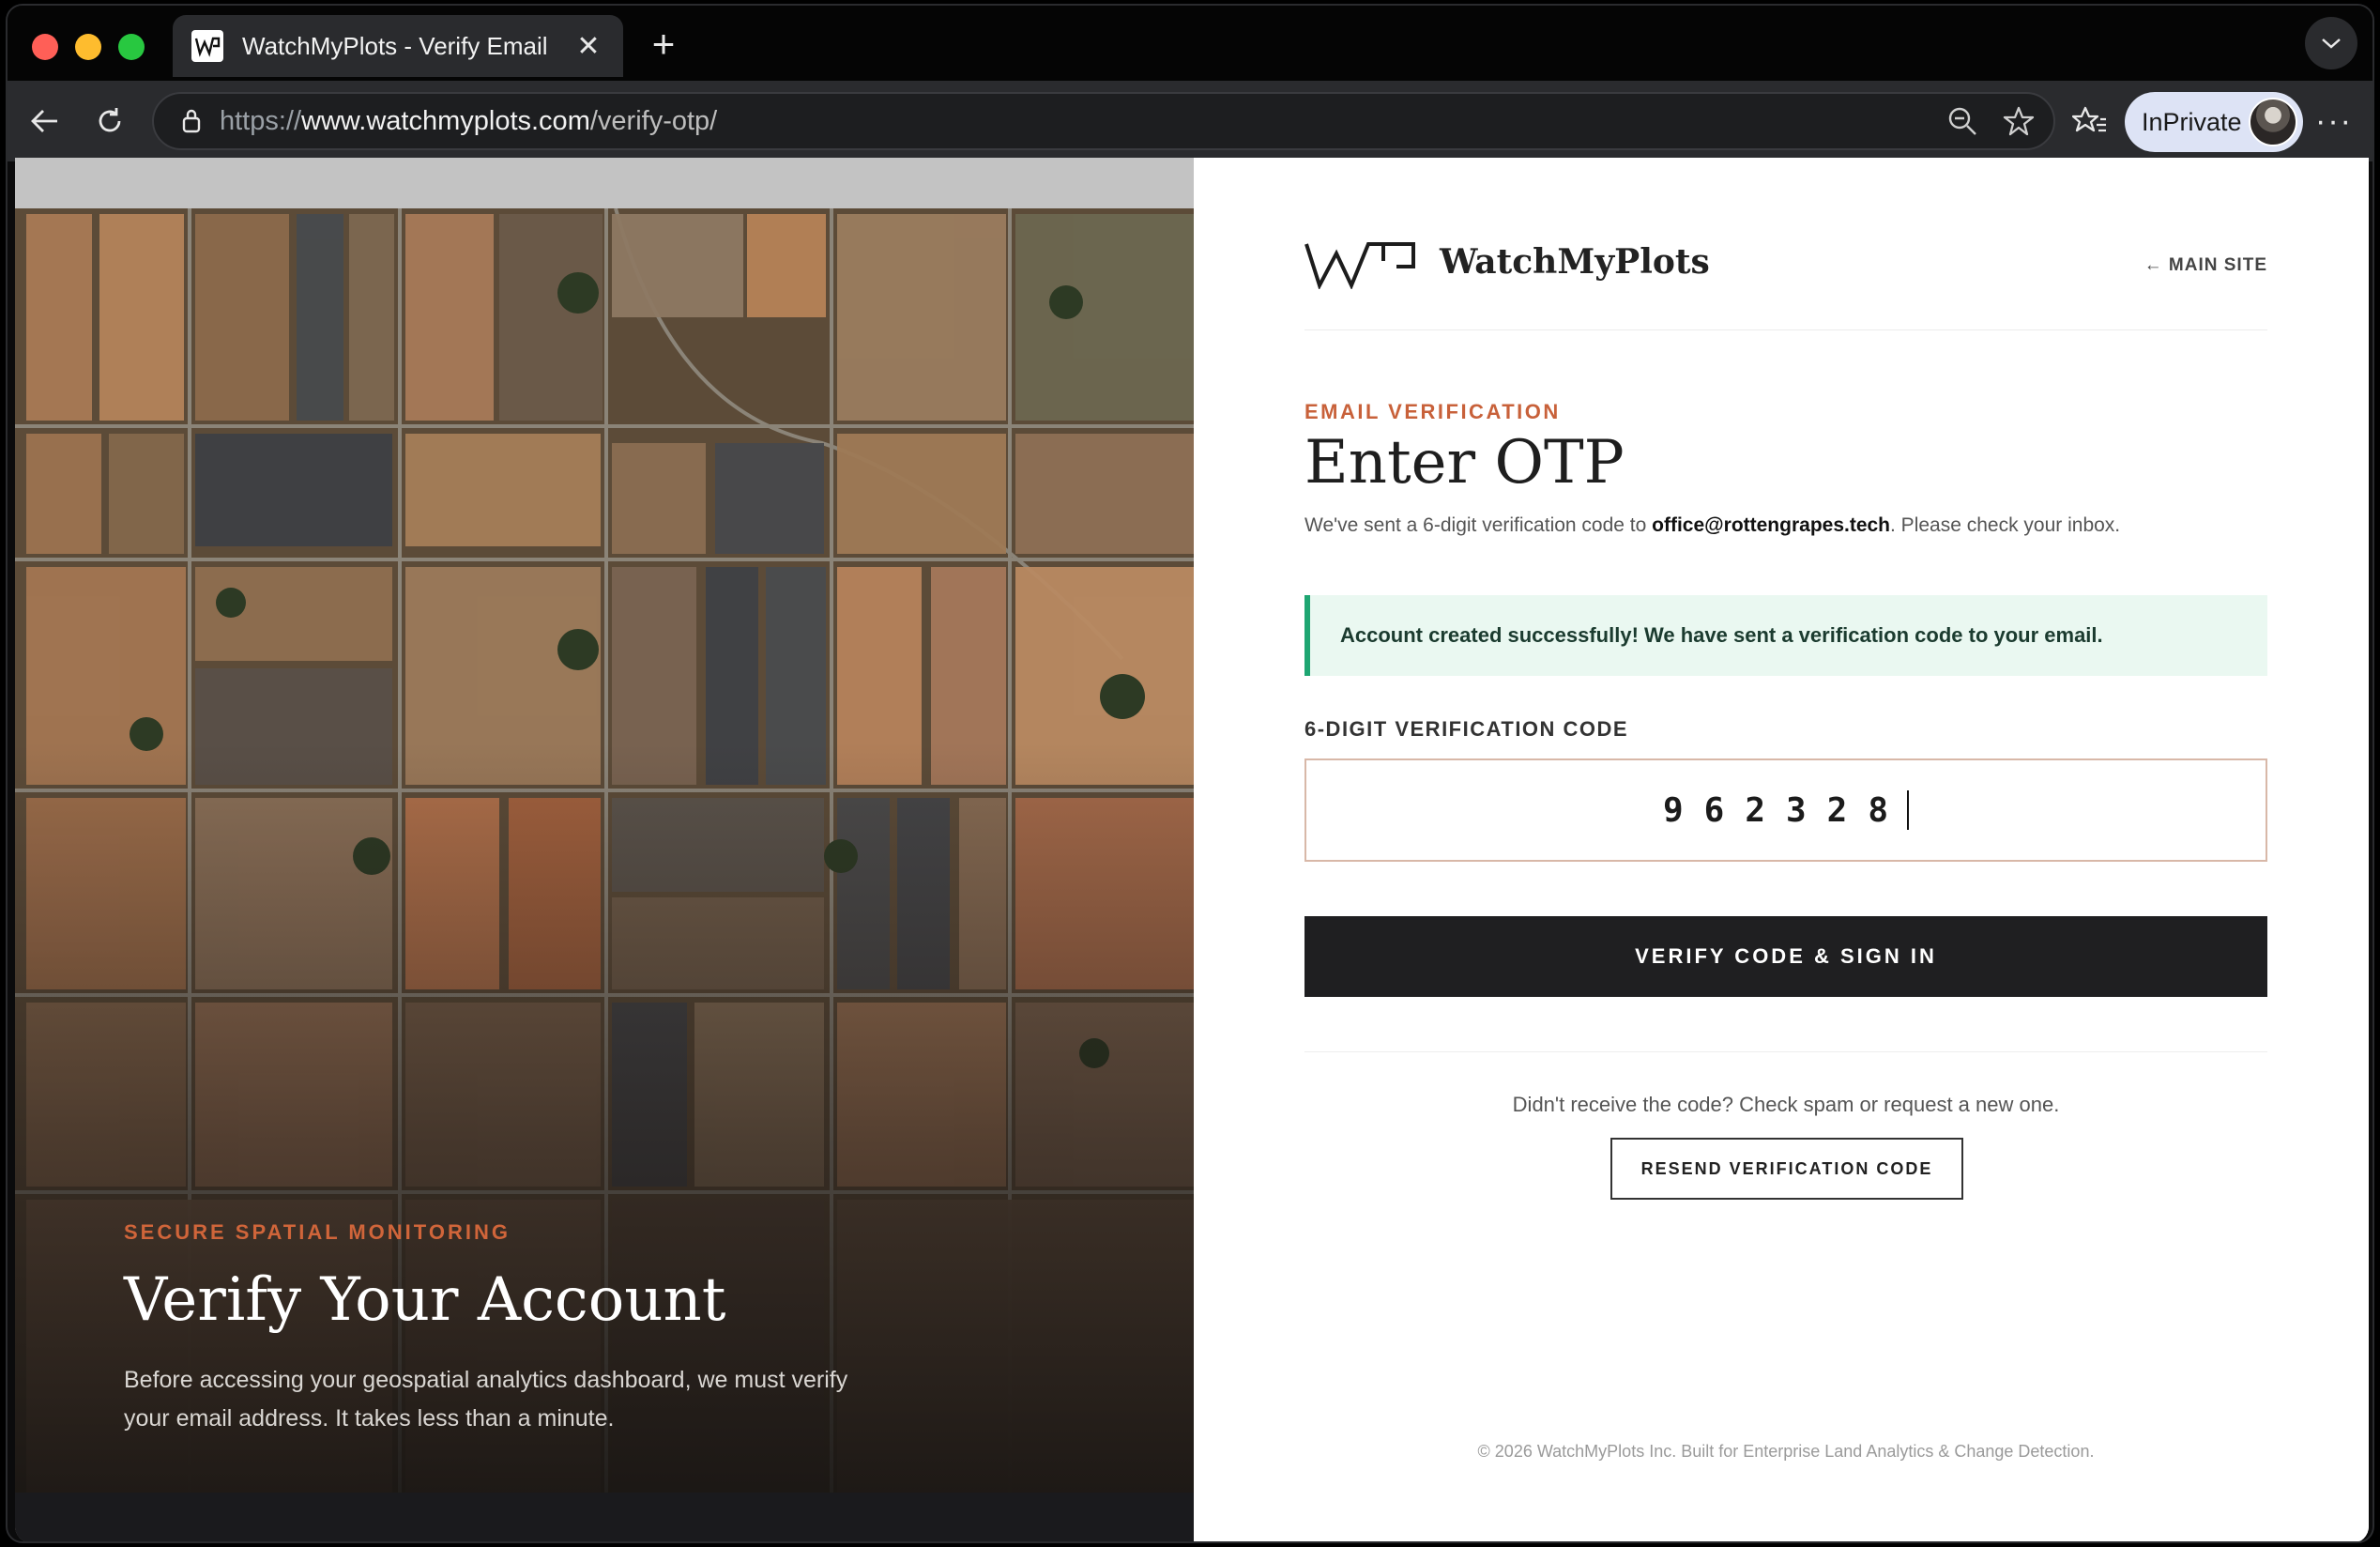 This screenshot has height=1547, width=2380. Describe the element at coordinates (1909, 810) in the screenshot. I see `text-caret` at that location.